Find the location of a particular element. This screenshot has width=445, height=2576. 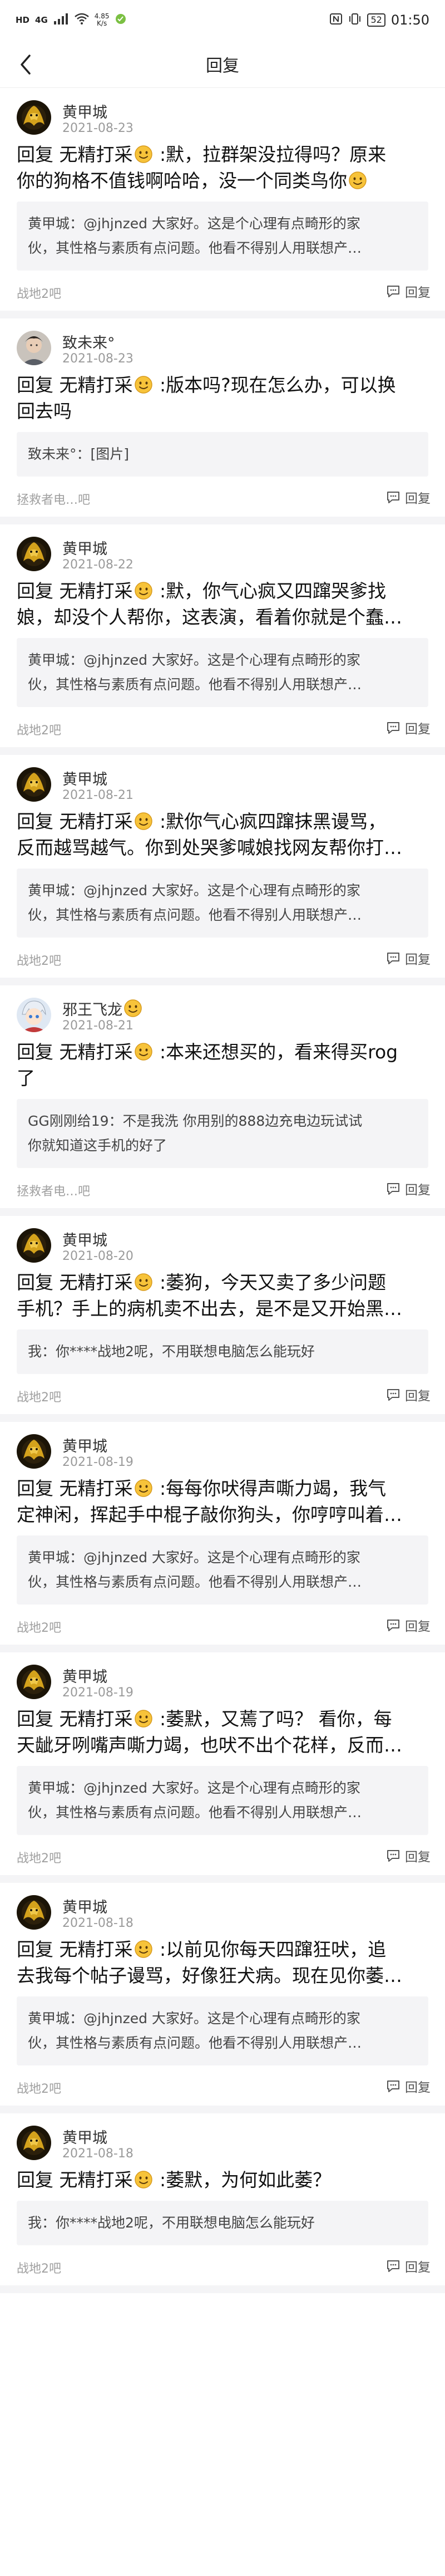

quoted-post: GG刚刚给19：不是我洗 你用别的888边充电边玩试试 你就知道这手机的好了 is located at coordinates (222, 1133).